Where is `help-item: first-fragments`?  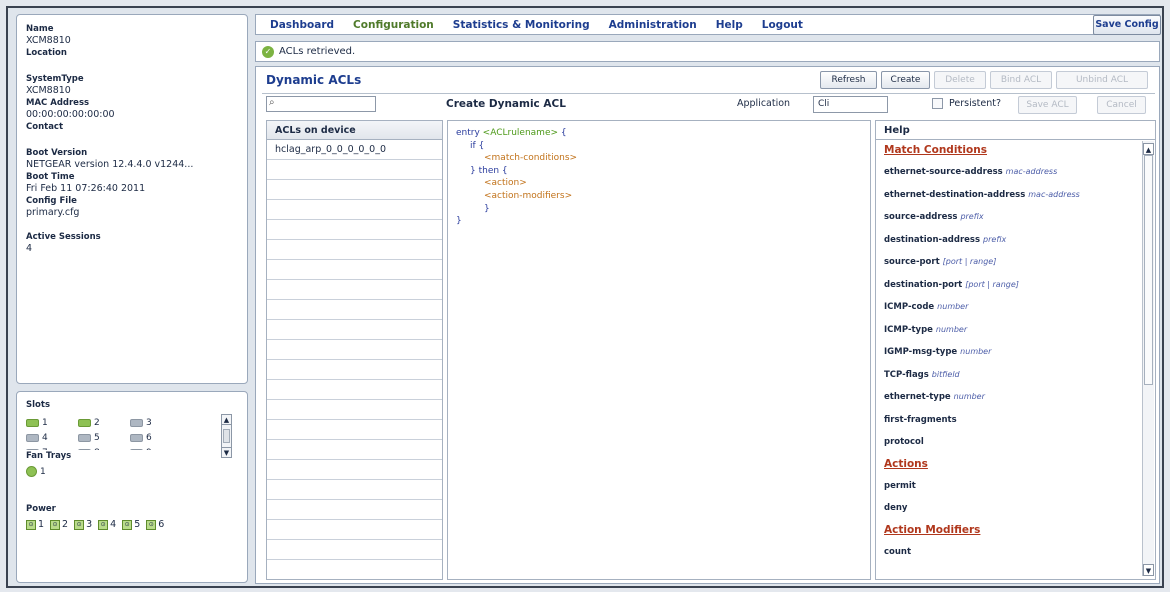
help-item: first-fragments is located at coordinates (1015, 420).